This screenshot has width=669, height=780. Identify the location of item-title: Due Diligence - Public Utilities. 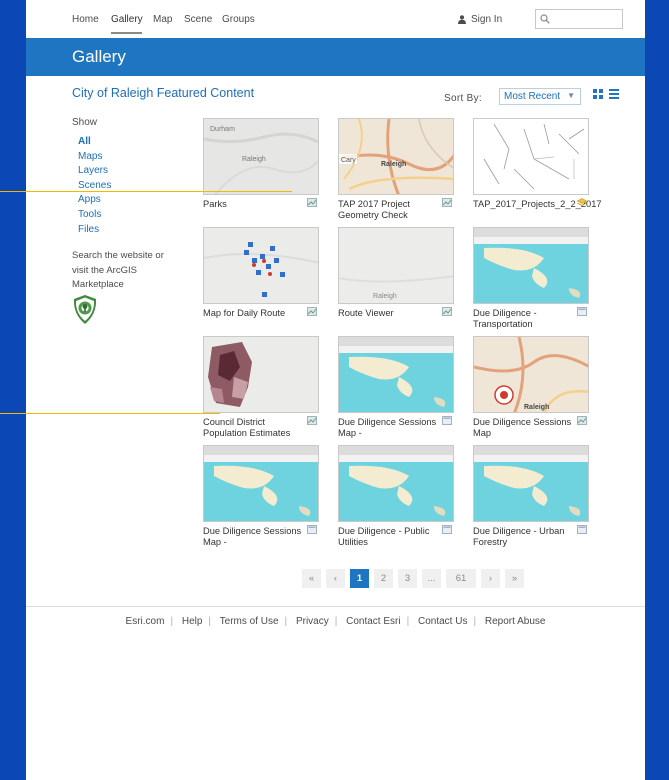
(388, 537).